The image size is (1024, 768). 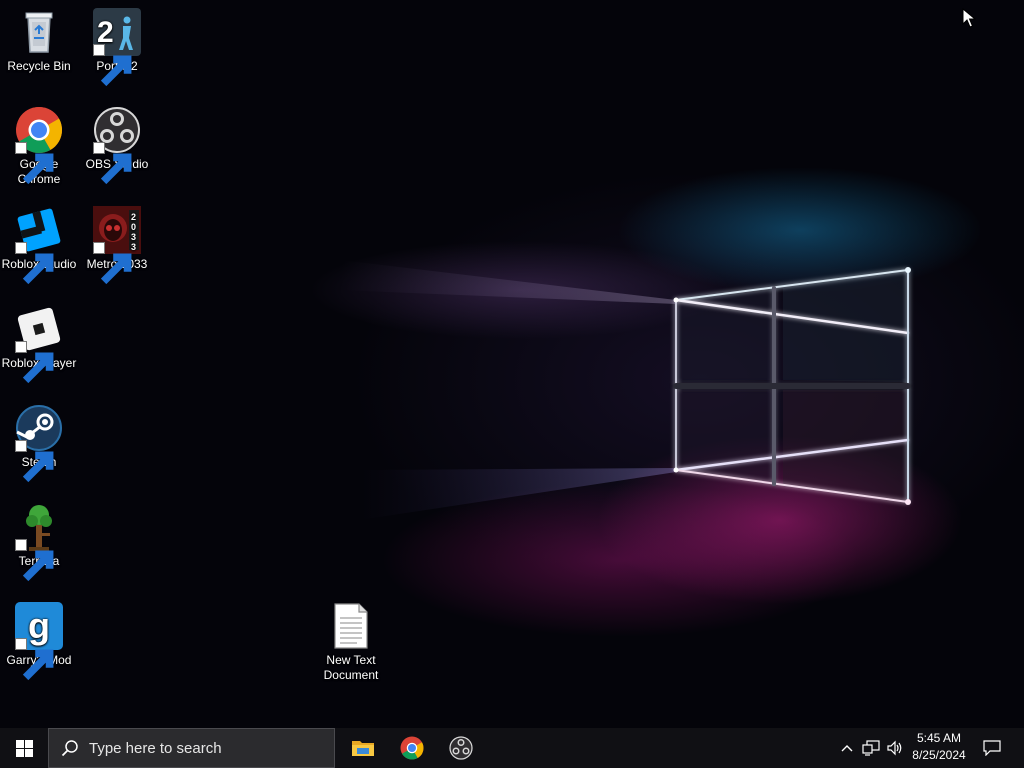 What do you see at coordinates (133, 227) in the screenshot?
I see `svg-text: 0` at bounding box center [133, 227].